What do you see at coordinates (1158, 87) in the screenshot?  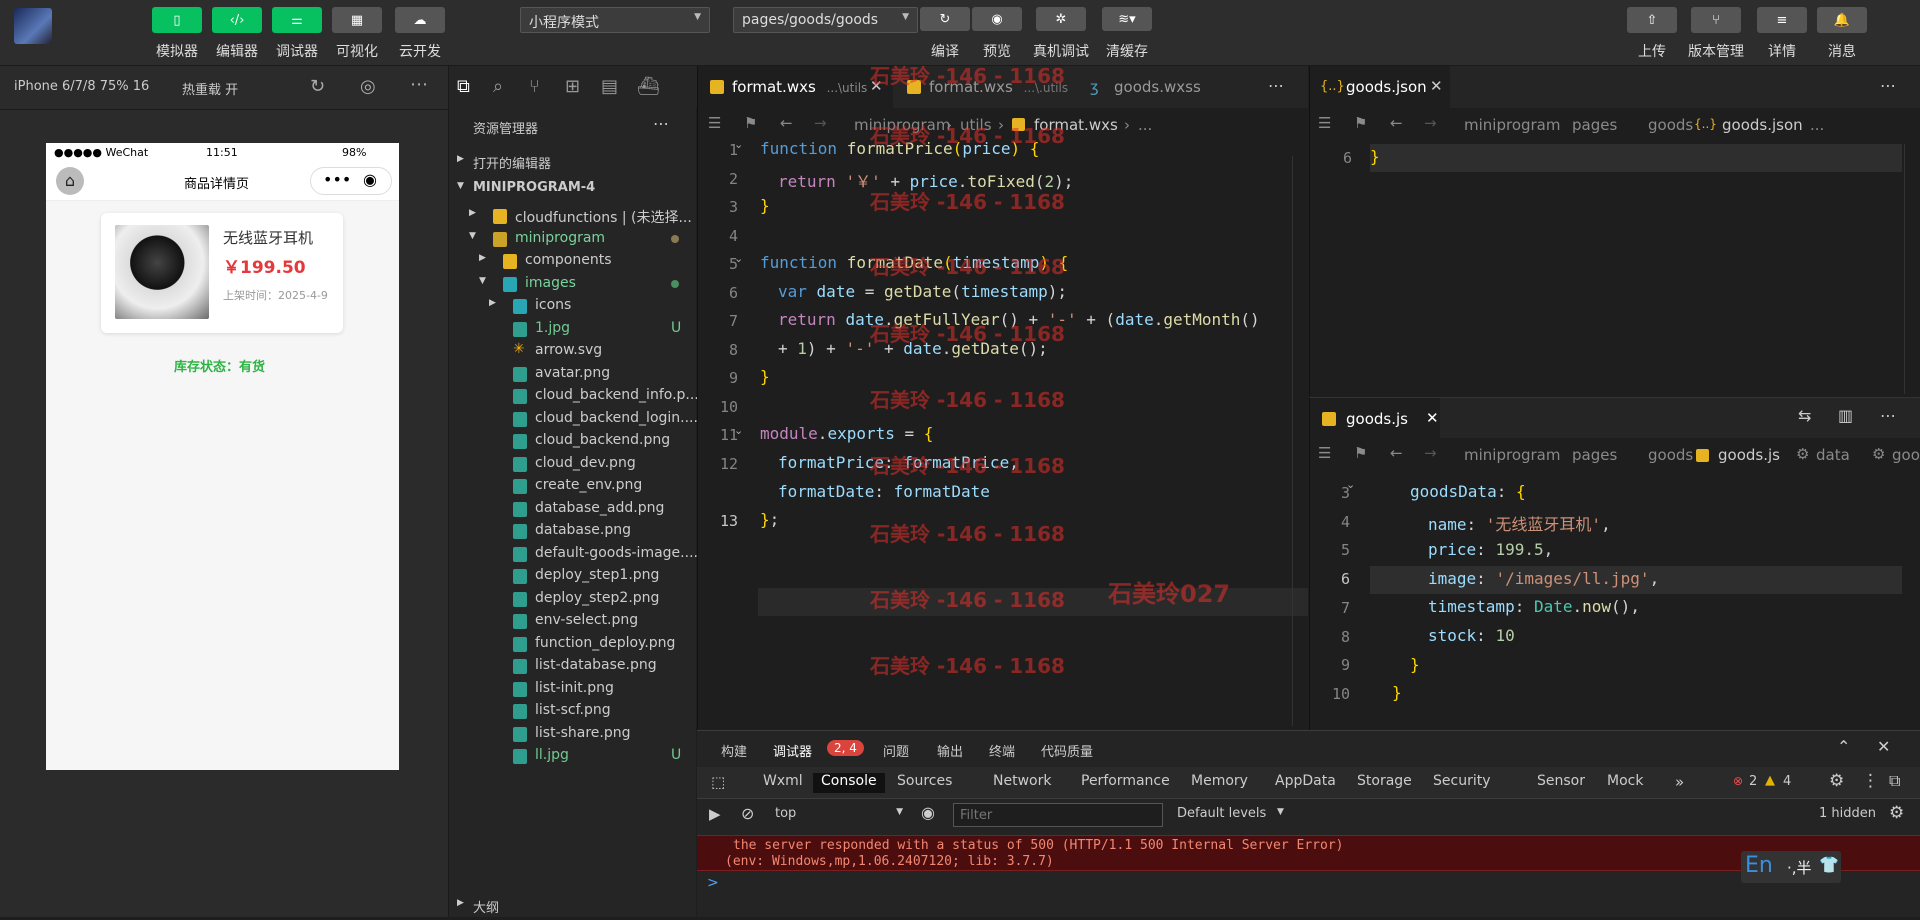 I see `tab-goods-wxss: ʒ goods.wxss` at bounding box center [1158, 87].